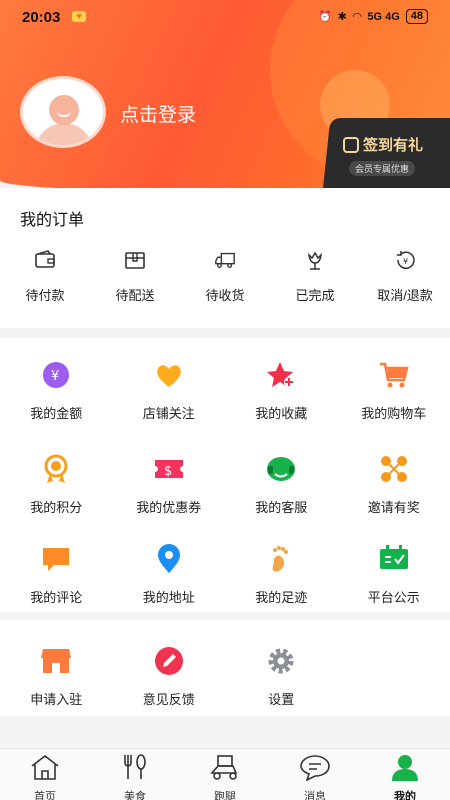 The width and height of the screenshot is (450, 800). Describe the element at coordinates (56, 597) in the screenshot. I see `service-label: 我的评论` at that location.